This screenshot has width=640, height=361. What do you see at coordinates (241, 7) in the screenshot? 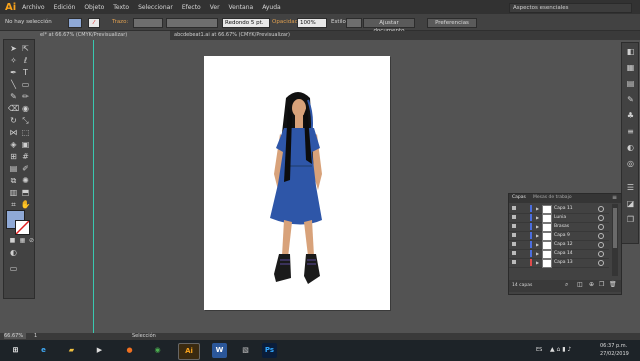
I see `menu-ventana: Ventana` at bounding box center [241, 7].